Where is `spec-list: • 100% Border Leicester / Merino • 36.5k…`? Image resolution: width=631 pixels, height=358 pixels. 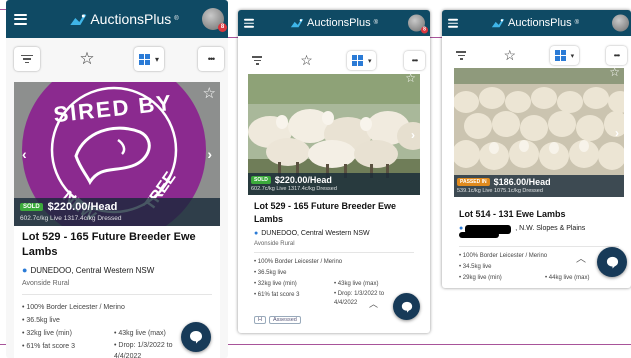
spec-list: • 100% Border Leicester / Merino • 36.5k… is located at coordinates (334, 282).